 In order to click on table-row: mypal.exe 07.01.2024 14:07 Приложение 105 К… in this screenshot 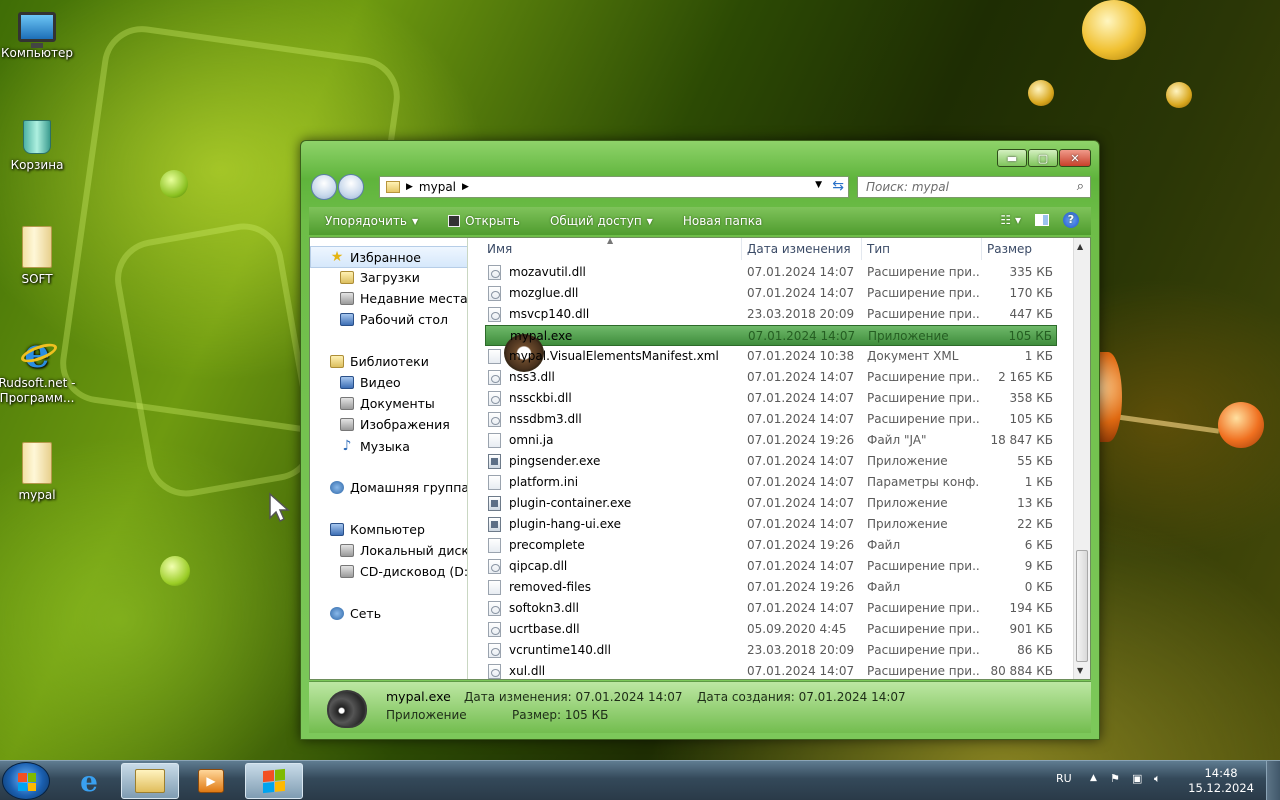, I will do `click(771, 348)`.